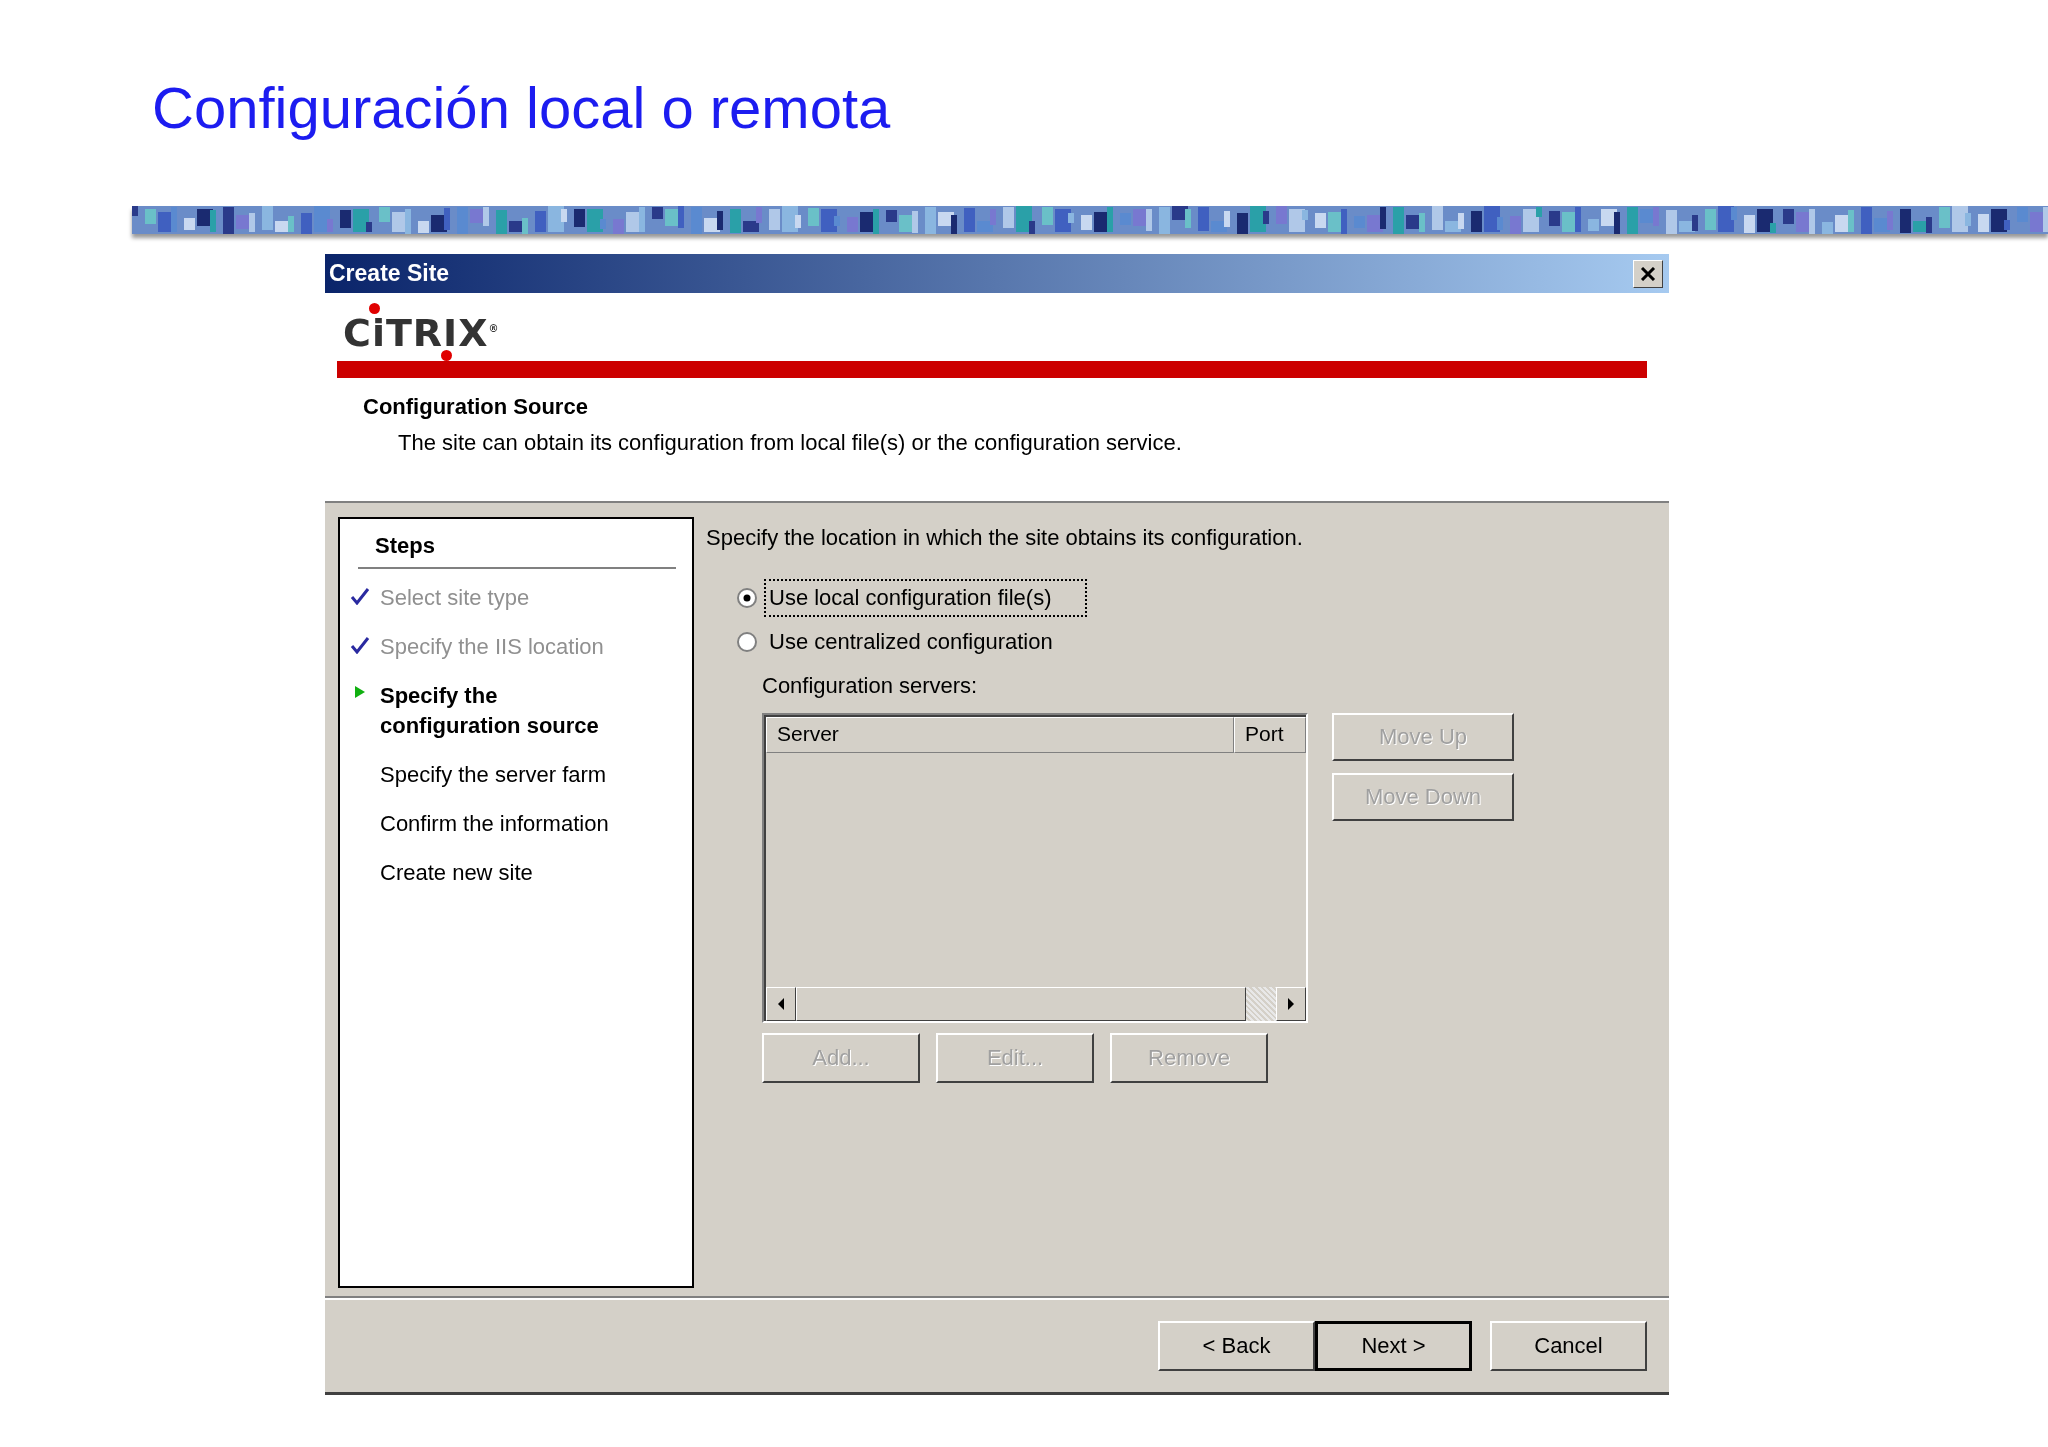 This screenshot has height=1447, width=2048. What do you see at coordinates (1261, 1004) in the screenshot?
I see `scroll-track` at bounding box center [1261, 1004].